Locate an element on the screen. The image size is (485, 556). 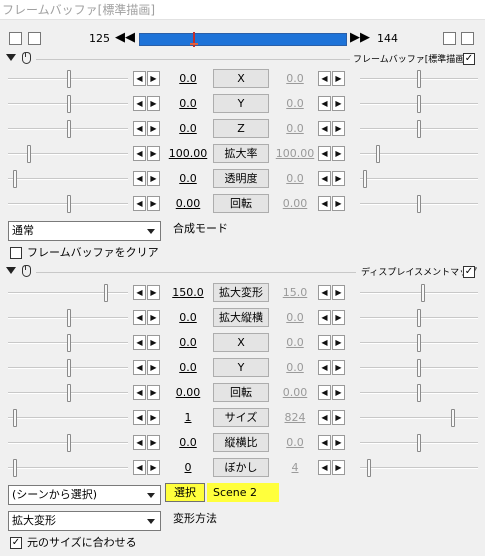
parameter-name-button: Z is located at coordinates (241, 128).